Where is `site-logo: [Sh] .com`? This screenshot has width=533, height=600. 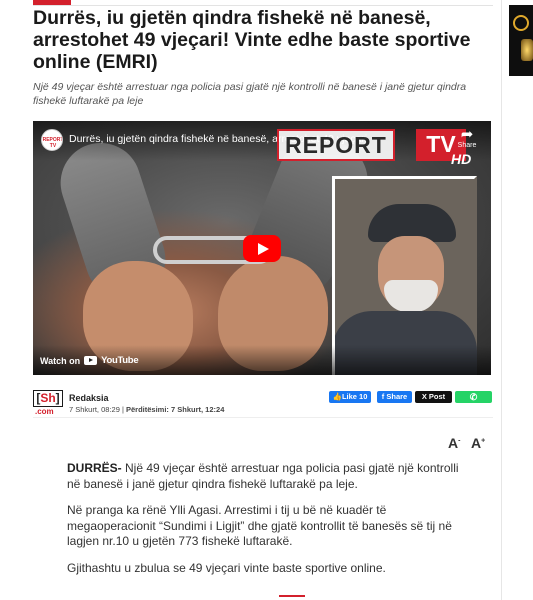 site-logo: [Sh] .com is located at coordinates (48, 403).